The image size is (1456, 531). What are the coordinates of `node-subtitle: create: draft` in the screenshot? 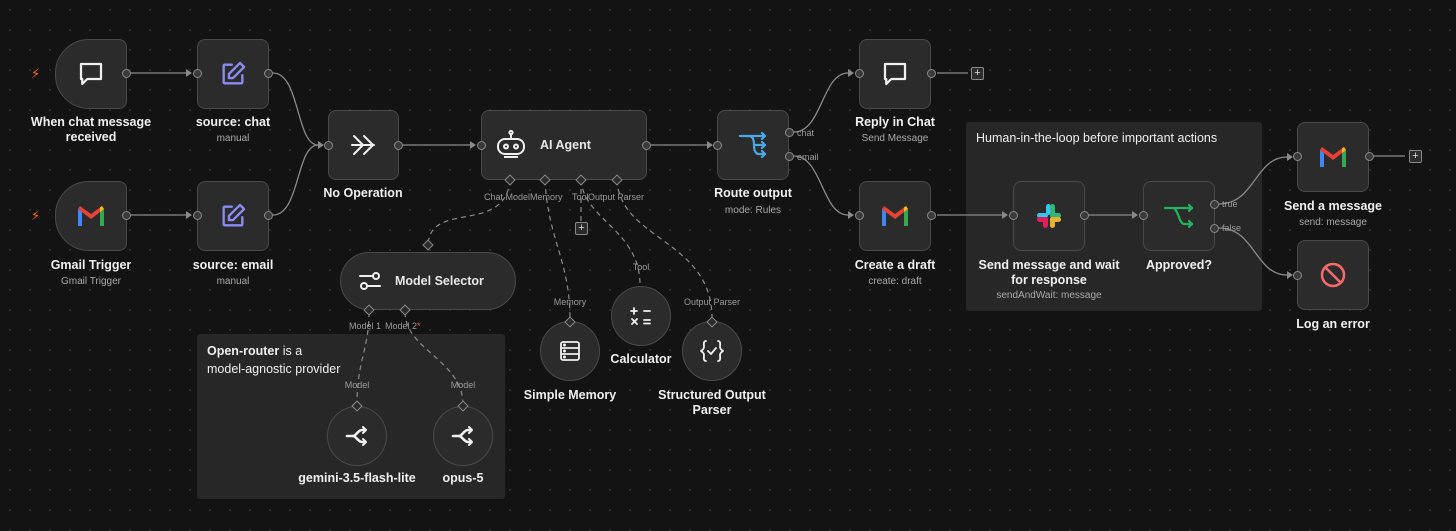 It's located at (895, 281).